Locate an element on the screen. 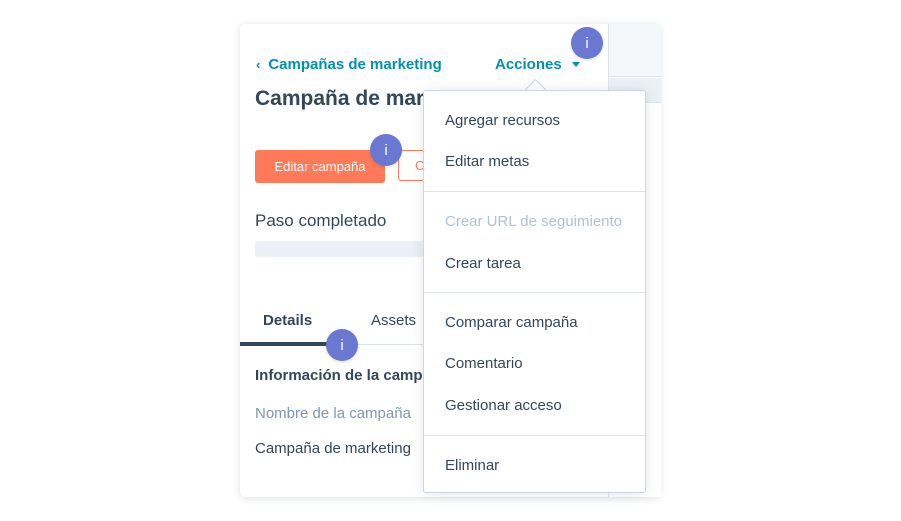  progress-bar is located at coordinates (340, 249).